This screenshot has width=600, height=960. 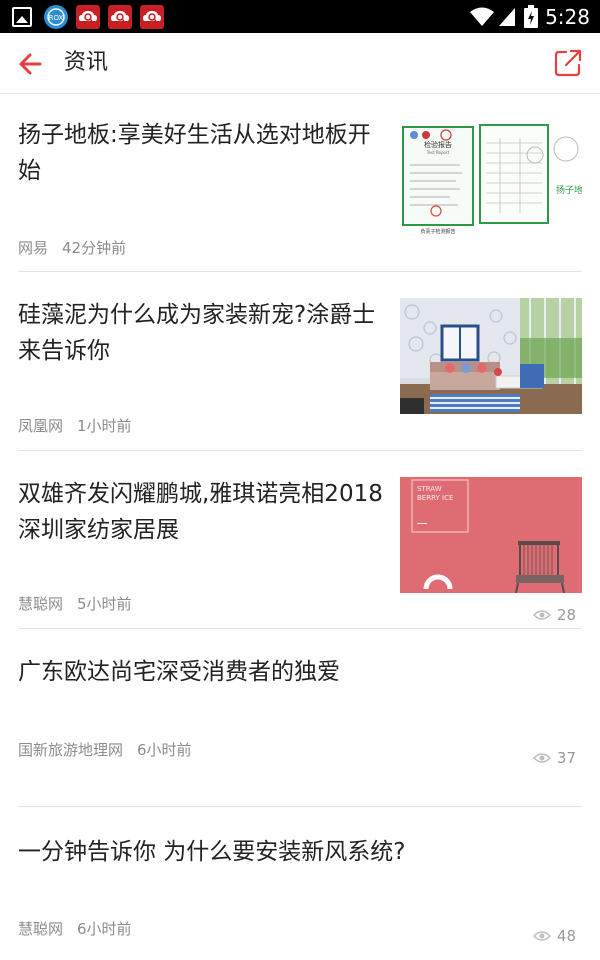 What do you see at coordinates (75, 929) in the screenshot?
I see `news-meta: 慧聪网 6小时前` at bounding box center [75, 929].